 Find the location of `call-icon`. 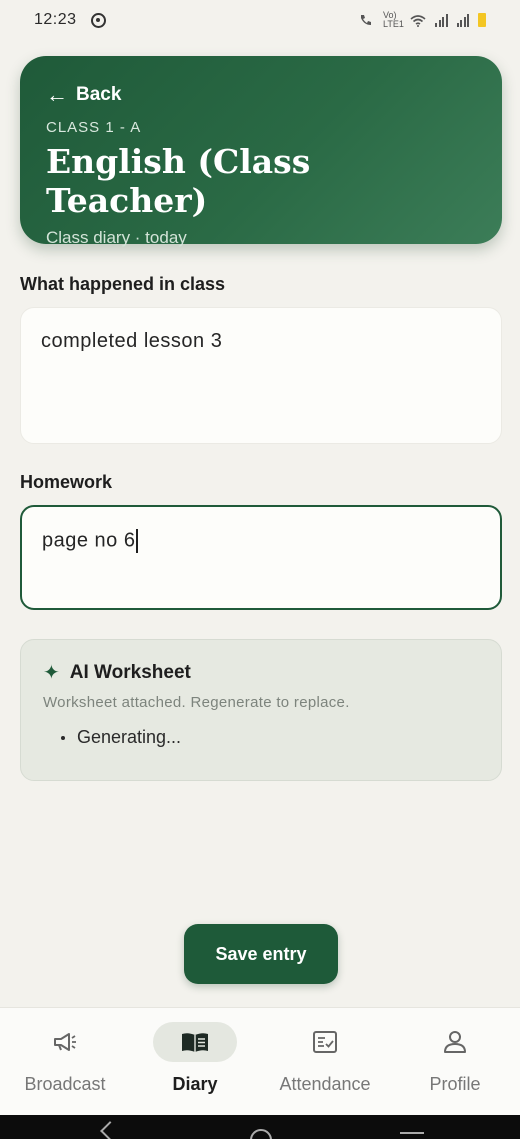

call-icon is located at coordinates (366, 20).